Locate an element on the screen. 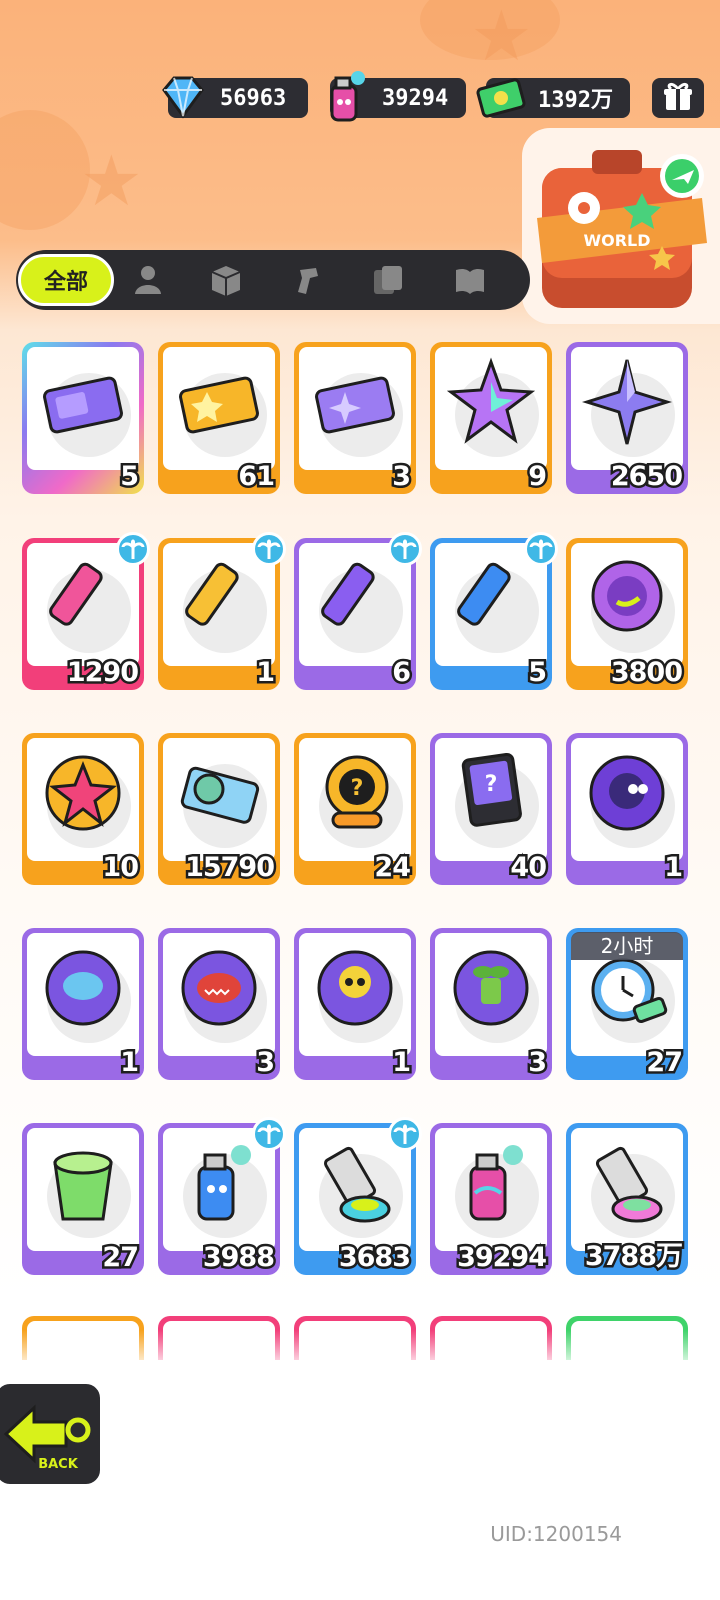 The image size is (720, 1600). item-card: 2650 is located at coordinates (627, 418).